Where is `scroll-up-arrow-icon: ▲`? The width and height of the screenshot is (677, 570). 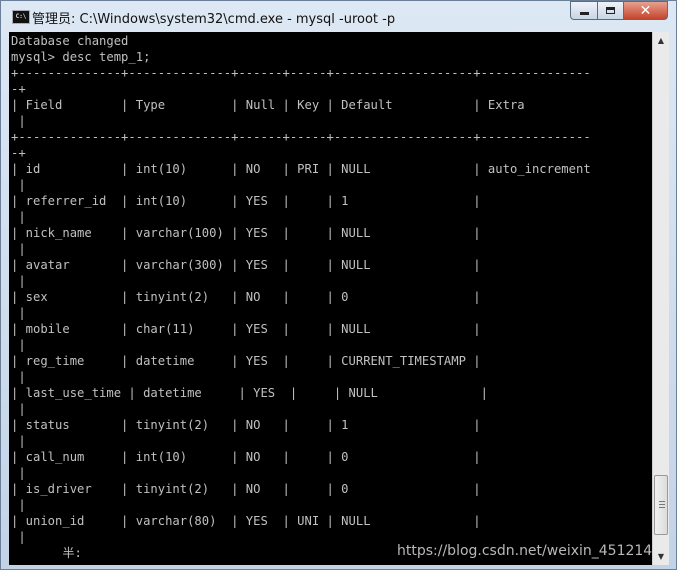
scroll-up-arrow-icon: ▲ is located at coordinates (661, 40).